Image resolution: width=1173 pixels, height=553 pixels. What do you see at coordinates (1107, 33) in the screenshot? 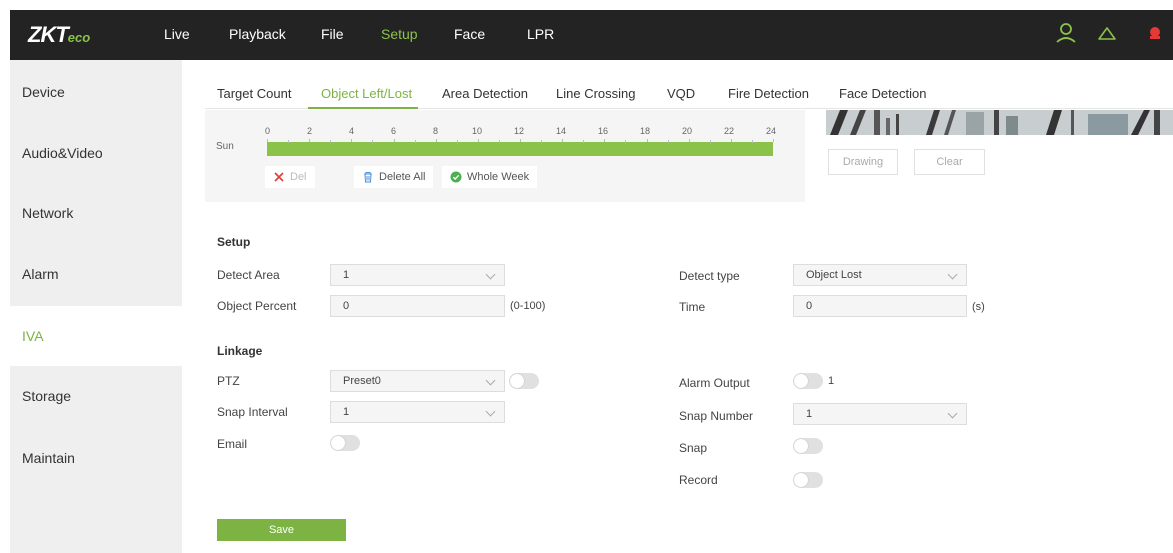
I see `cloud-icon` at bounding box center [1107, 33].